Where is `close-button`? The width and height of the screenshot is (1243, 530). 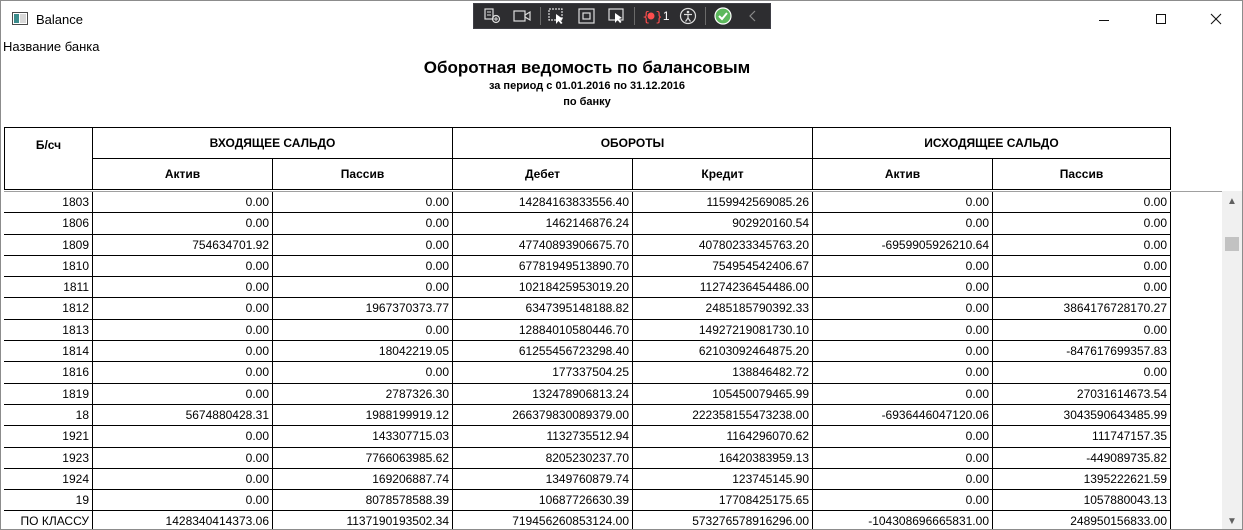 close-button is located at coordinates (1216, 19).